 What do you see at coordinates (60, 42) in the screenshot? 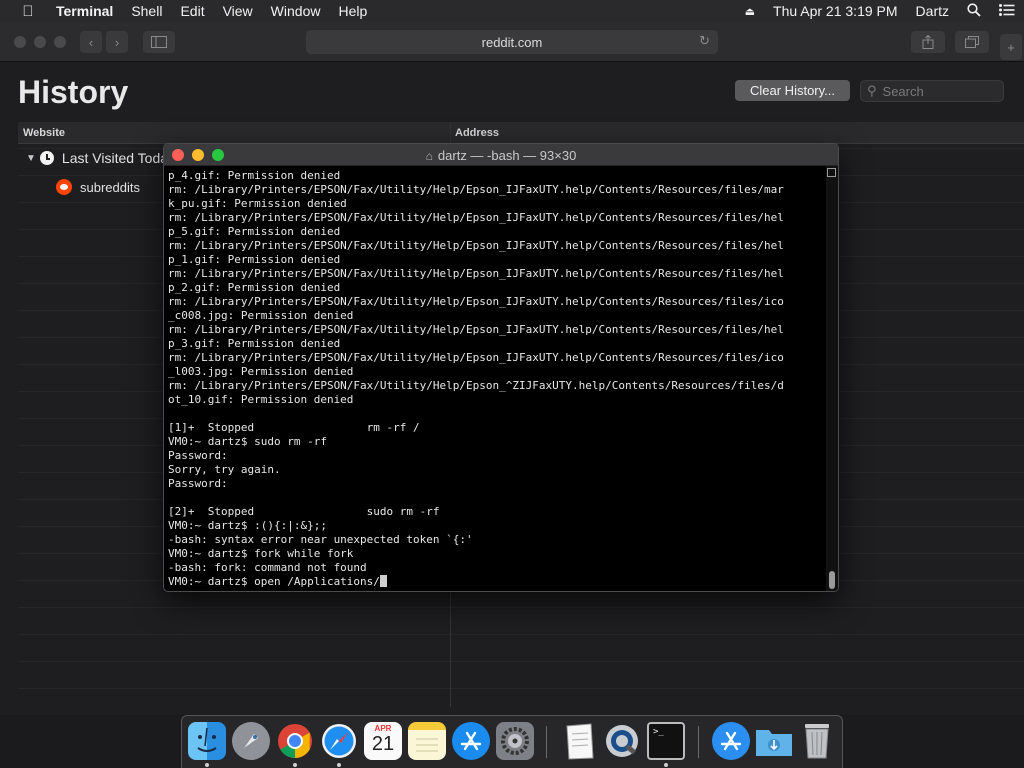
I see `window-zoom-button` at bounding box center [60, 42].